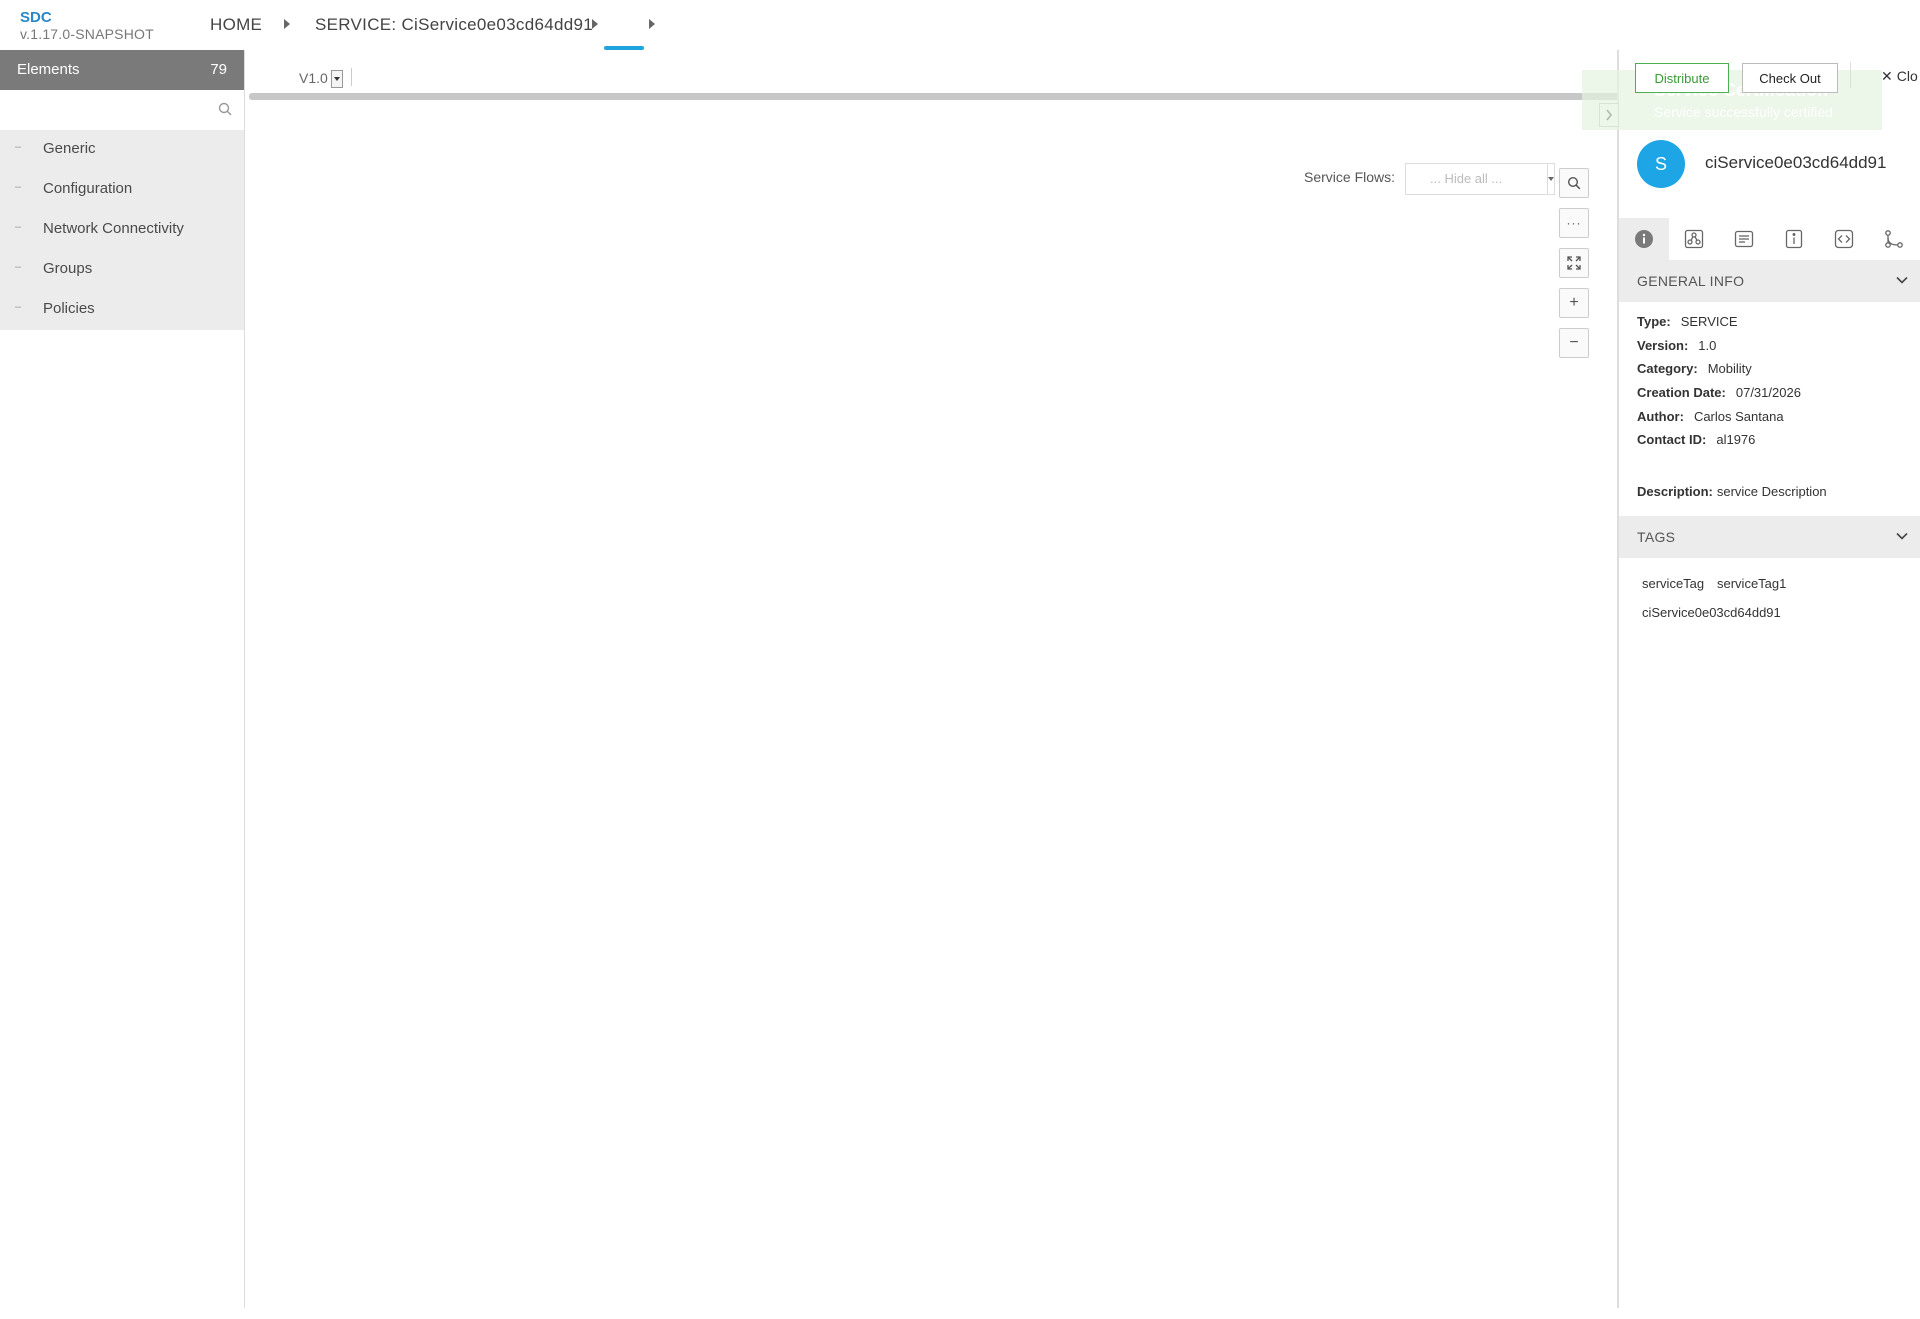 The height and width of the screenshot is (1319, 1920). I want to click on hierarchy-icon, so click(1894, 239).